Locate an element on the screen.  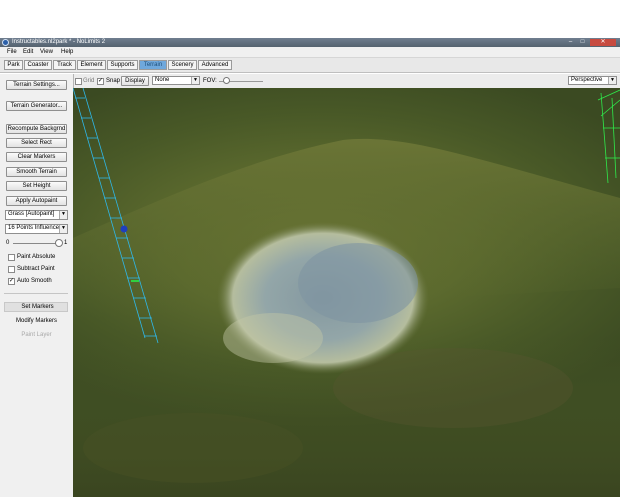
auto-smooth-checkbox: ✓ is located at coordinates (11, 281).